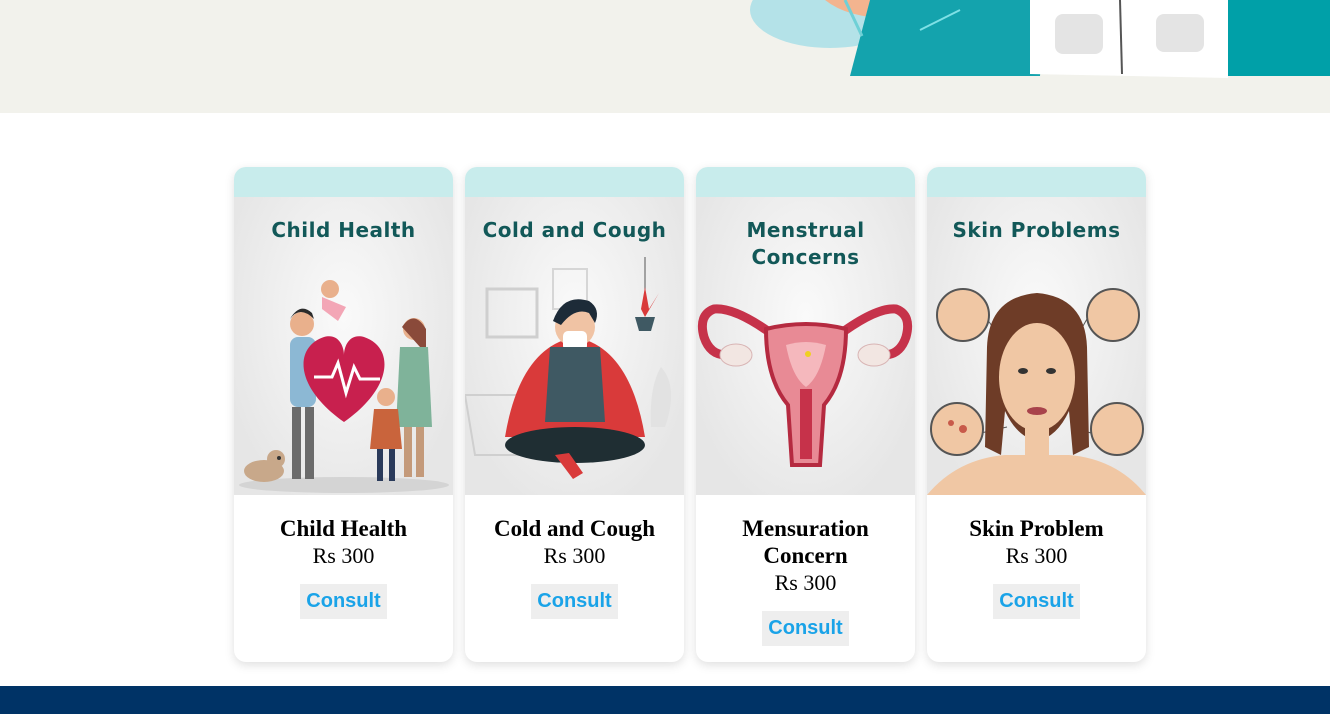  What do you see at coordinates (1036, 346) in the screenshot?
I see `skin-problems-image: Skin Problems` at bounding box center [1036, 346].